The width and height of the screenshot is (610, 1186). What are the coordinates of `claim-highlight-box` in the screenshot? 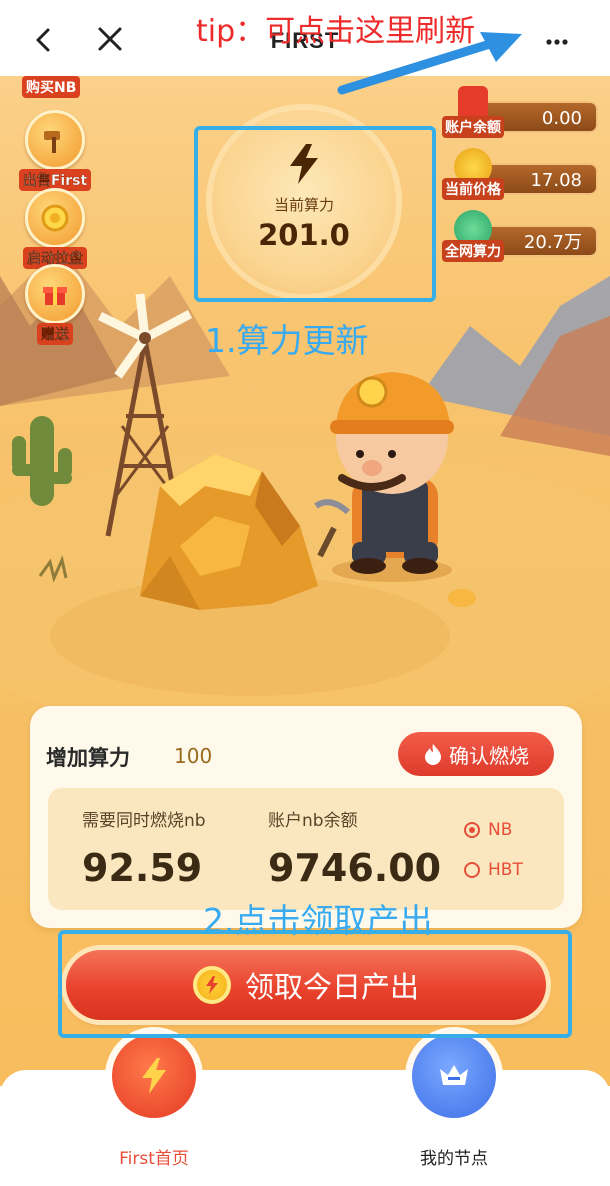 It's located at (315, 984).